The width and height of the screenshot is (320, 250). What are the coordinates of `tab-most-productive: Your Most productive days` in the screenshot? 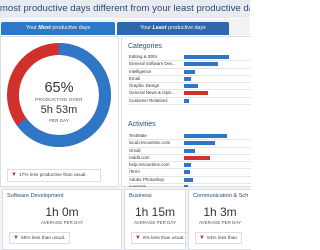 It's located at (58, 28).